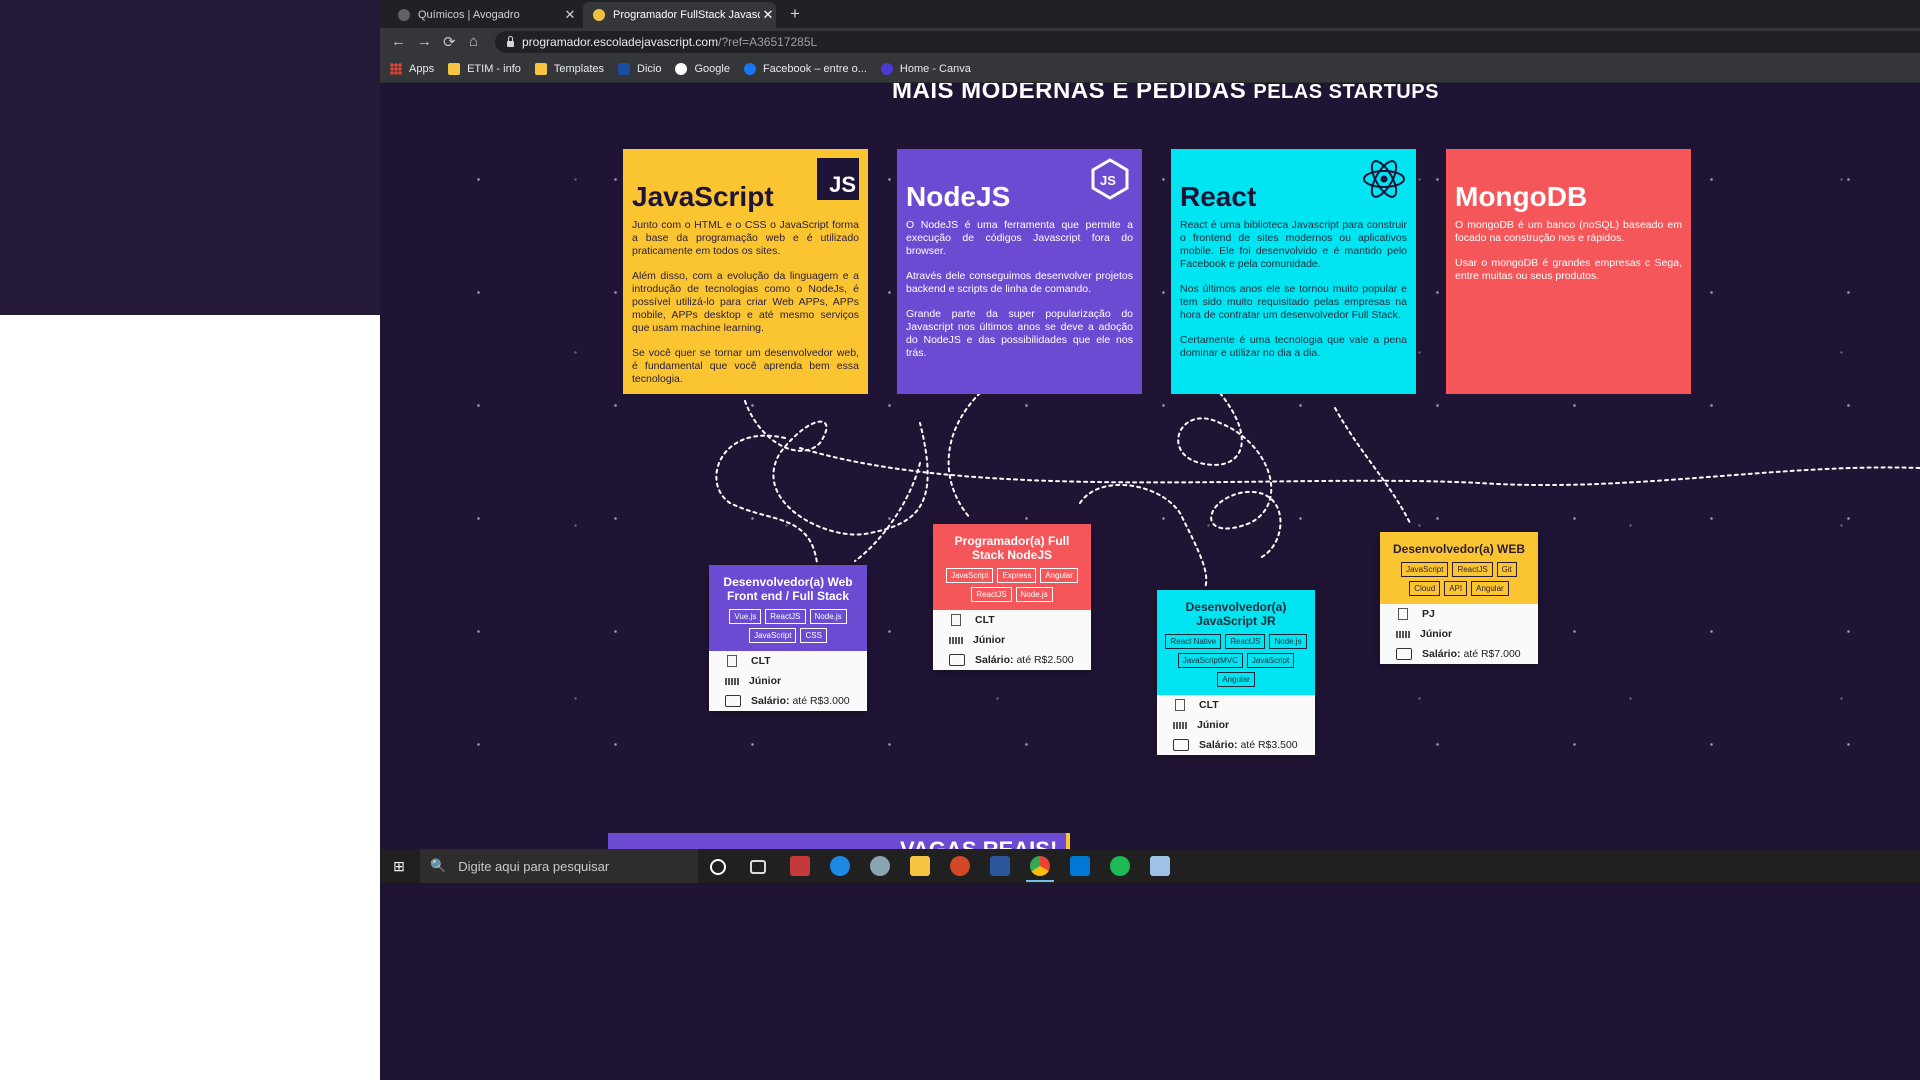 The image size is (1920, 1080). I want to click on lock-icon, so click(510, 41).